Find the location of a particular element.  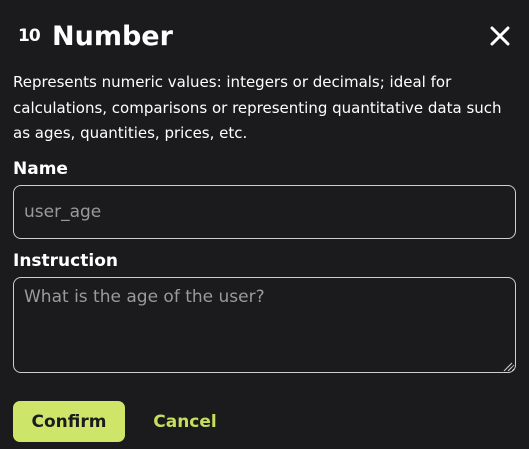

name-label: Name is located at coordinates (40, 169).